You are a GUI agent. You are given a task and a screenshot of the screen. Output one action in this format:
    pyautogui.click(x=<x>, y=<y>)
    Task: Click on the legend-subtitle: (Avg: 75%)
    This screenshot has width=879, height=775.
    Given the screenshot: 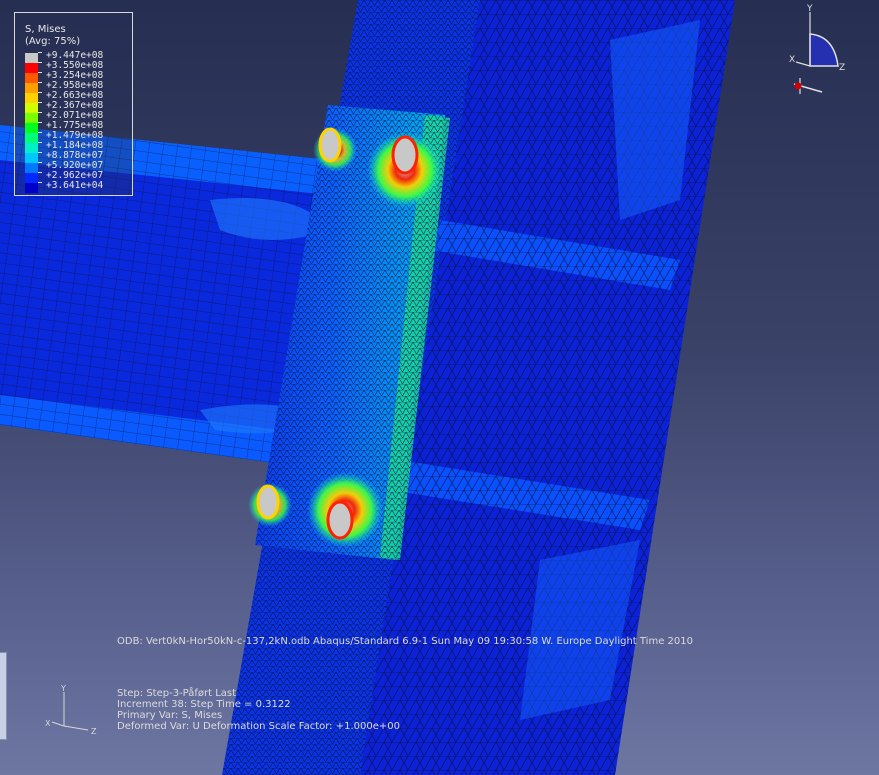 What is the action you would take?
    pyautogui.click(x=53, y=41)
    